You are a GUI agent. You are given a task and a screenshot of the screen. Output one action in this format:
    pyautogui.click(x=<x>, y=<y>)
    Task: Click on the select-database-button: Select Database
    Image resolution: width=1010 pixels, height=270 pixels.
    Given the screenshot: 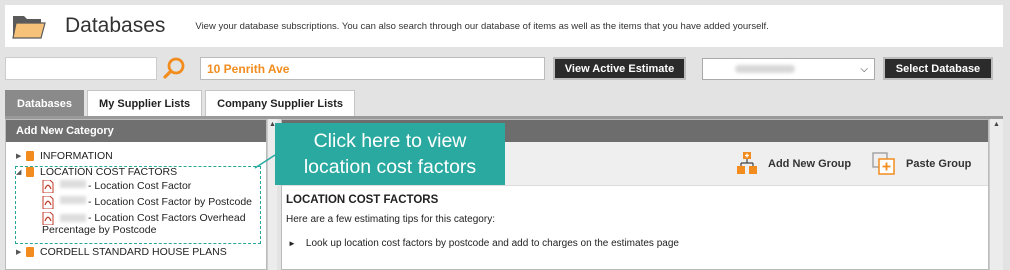 What is the action you would take?
    pyautogui.click(x=938, y=68)
    